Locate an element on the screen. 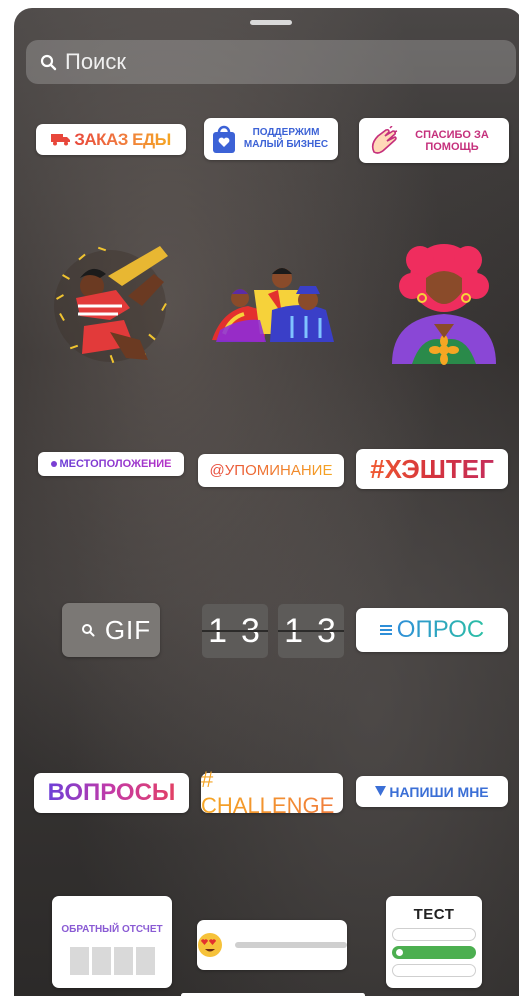  gif-sticker: GIF is located at coordinates (111, 630).